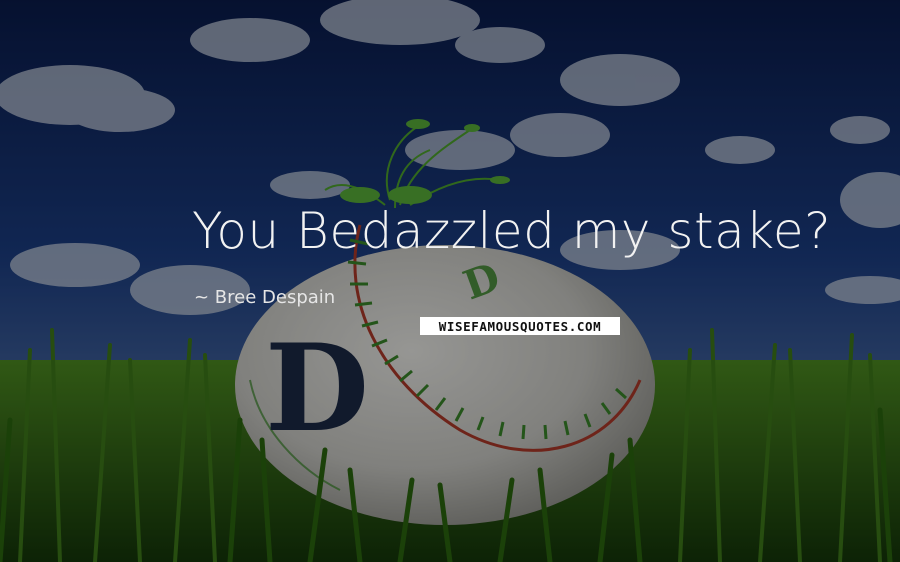 This screenshot has height=562, width=900. Describe the element at coordinates (265, 297) in the screenshot. I see `quote-author: ~ Bree Despain` at that location.